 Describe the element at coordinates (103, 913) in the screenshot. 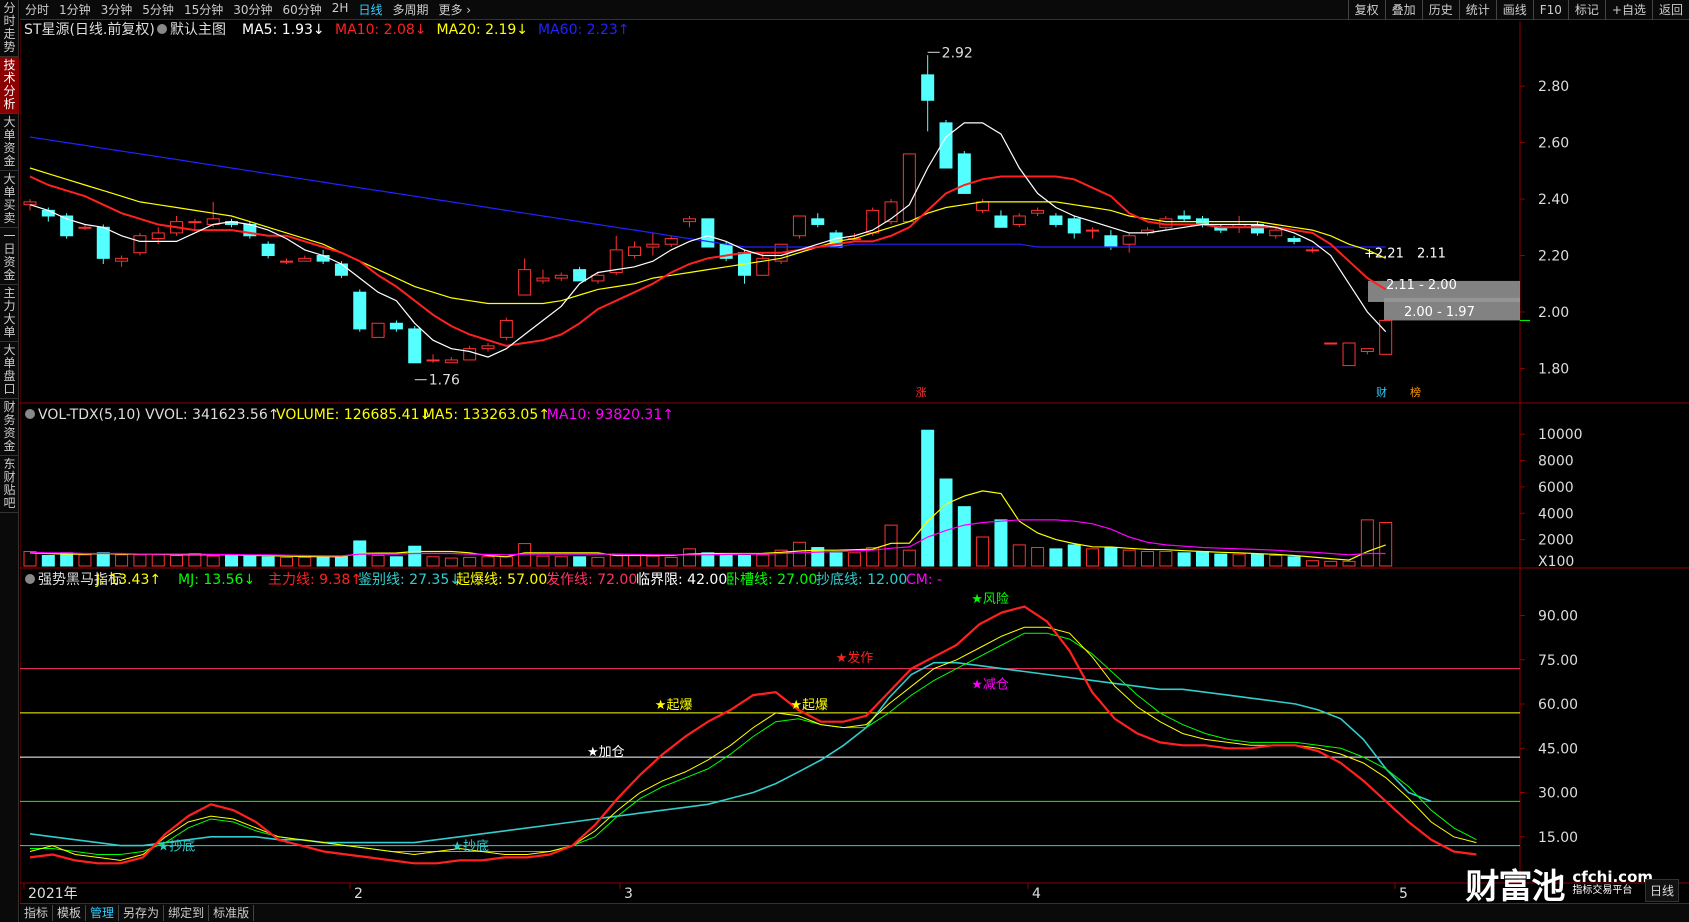

I see `bottom-tab-2: 管理` at that location.